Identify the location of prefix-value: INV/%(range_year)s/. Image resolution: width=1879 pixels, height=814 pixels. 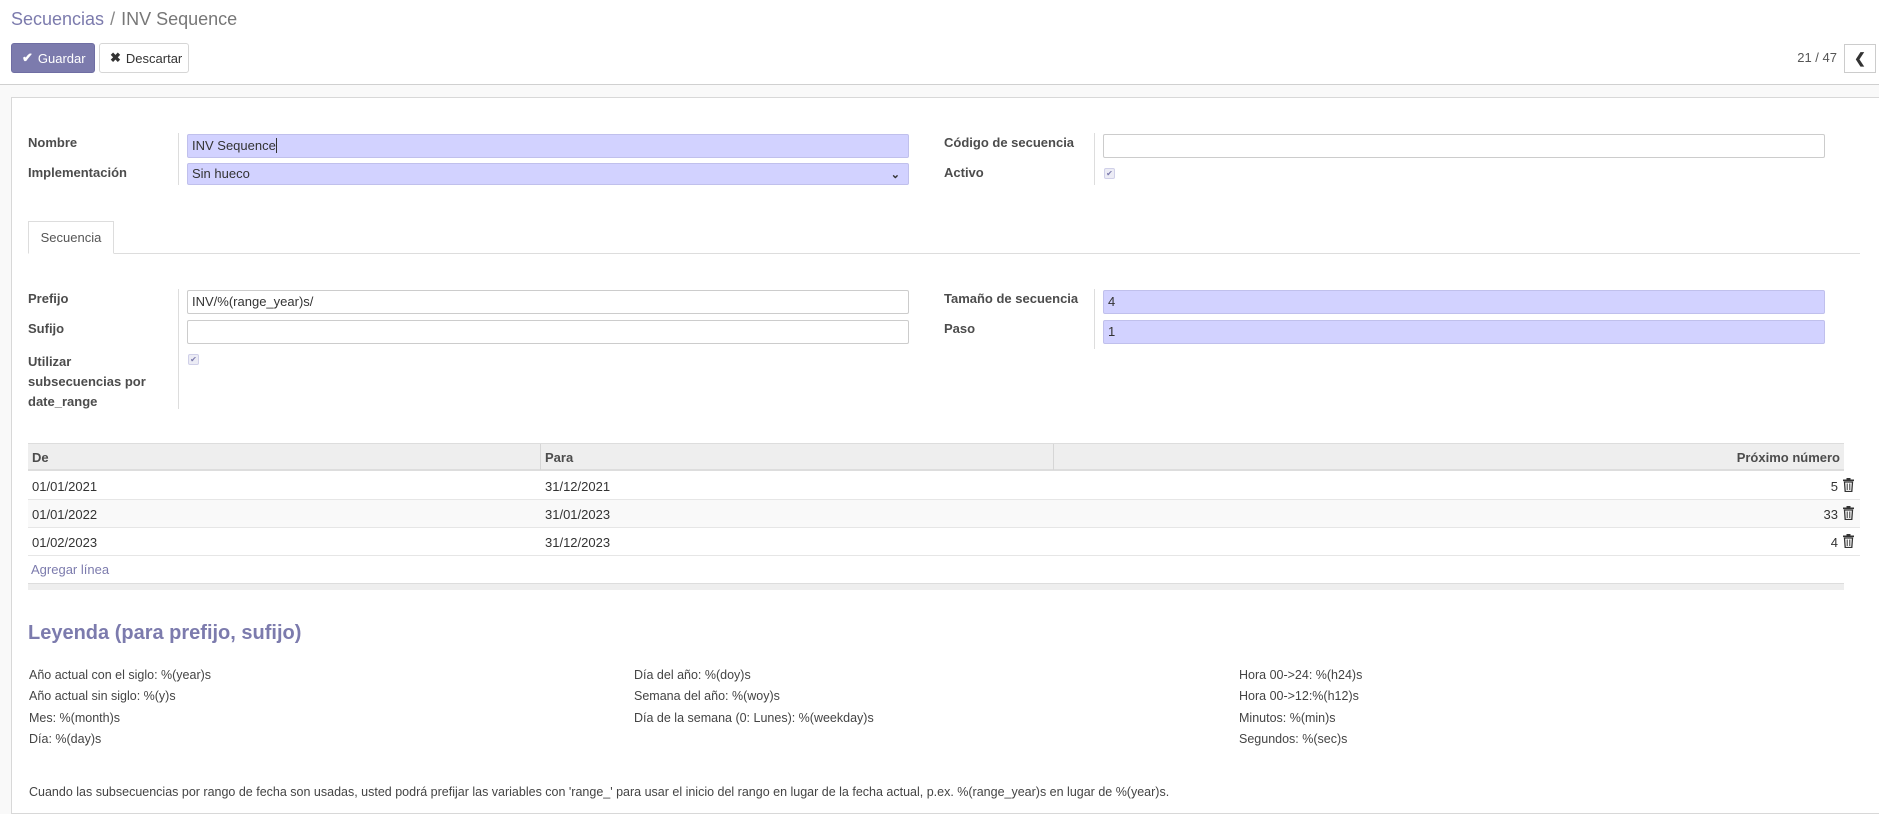
(253, 301).